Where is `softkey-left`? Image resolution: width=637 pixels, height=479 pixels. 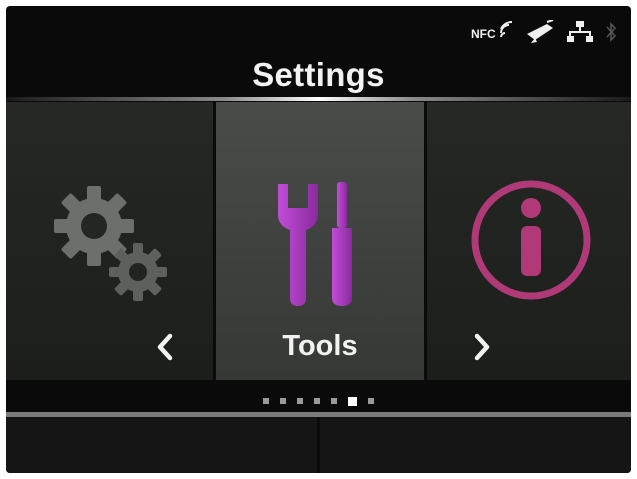 softkey-left is located at coordinates (161, 445).